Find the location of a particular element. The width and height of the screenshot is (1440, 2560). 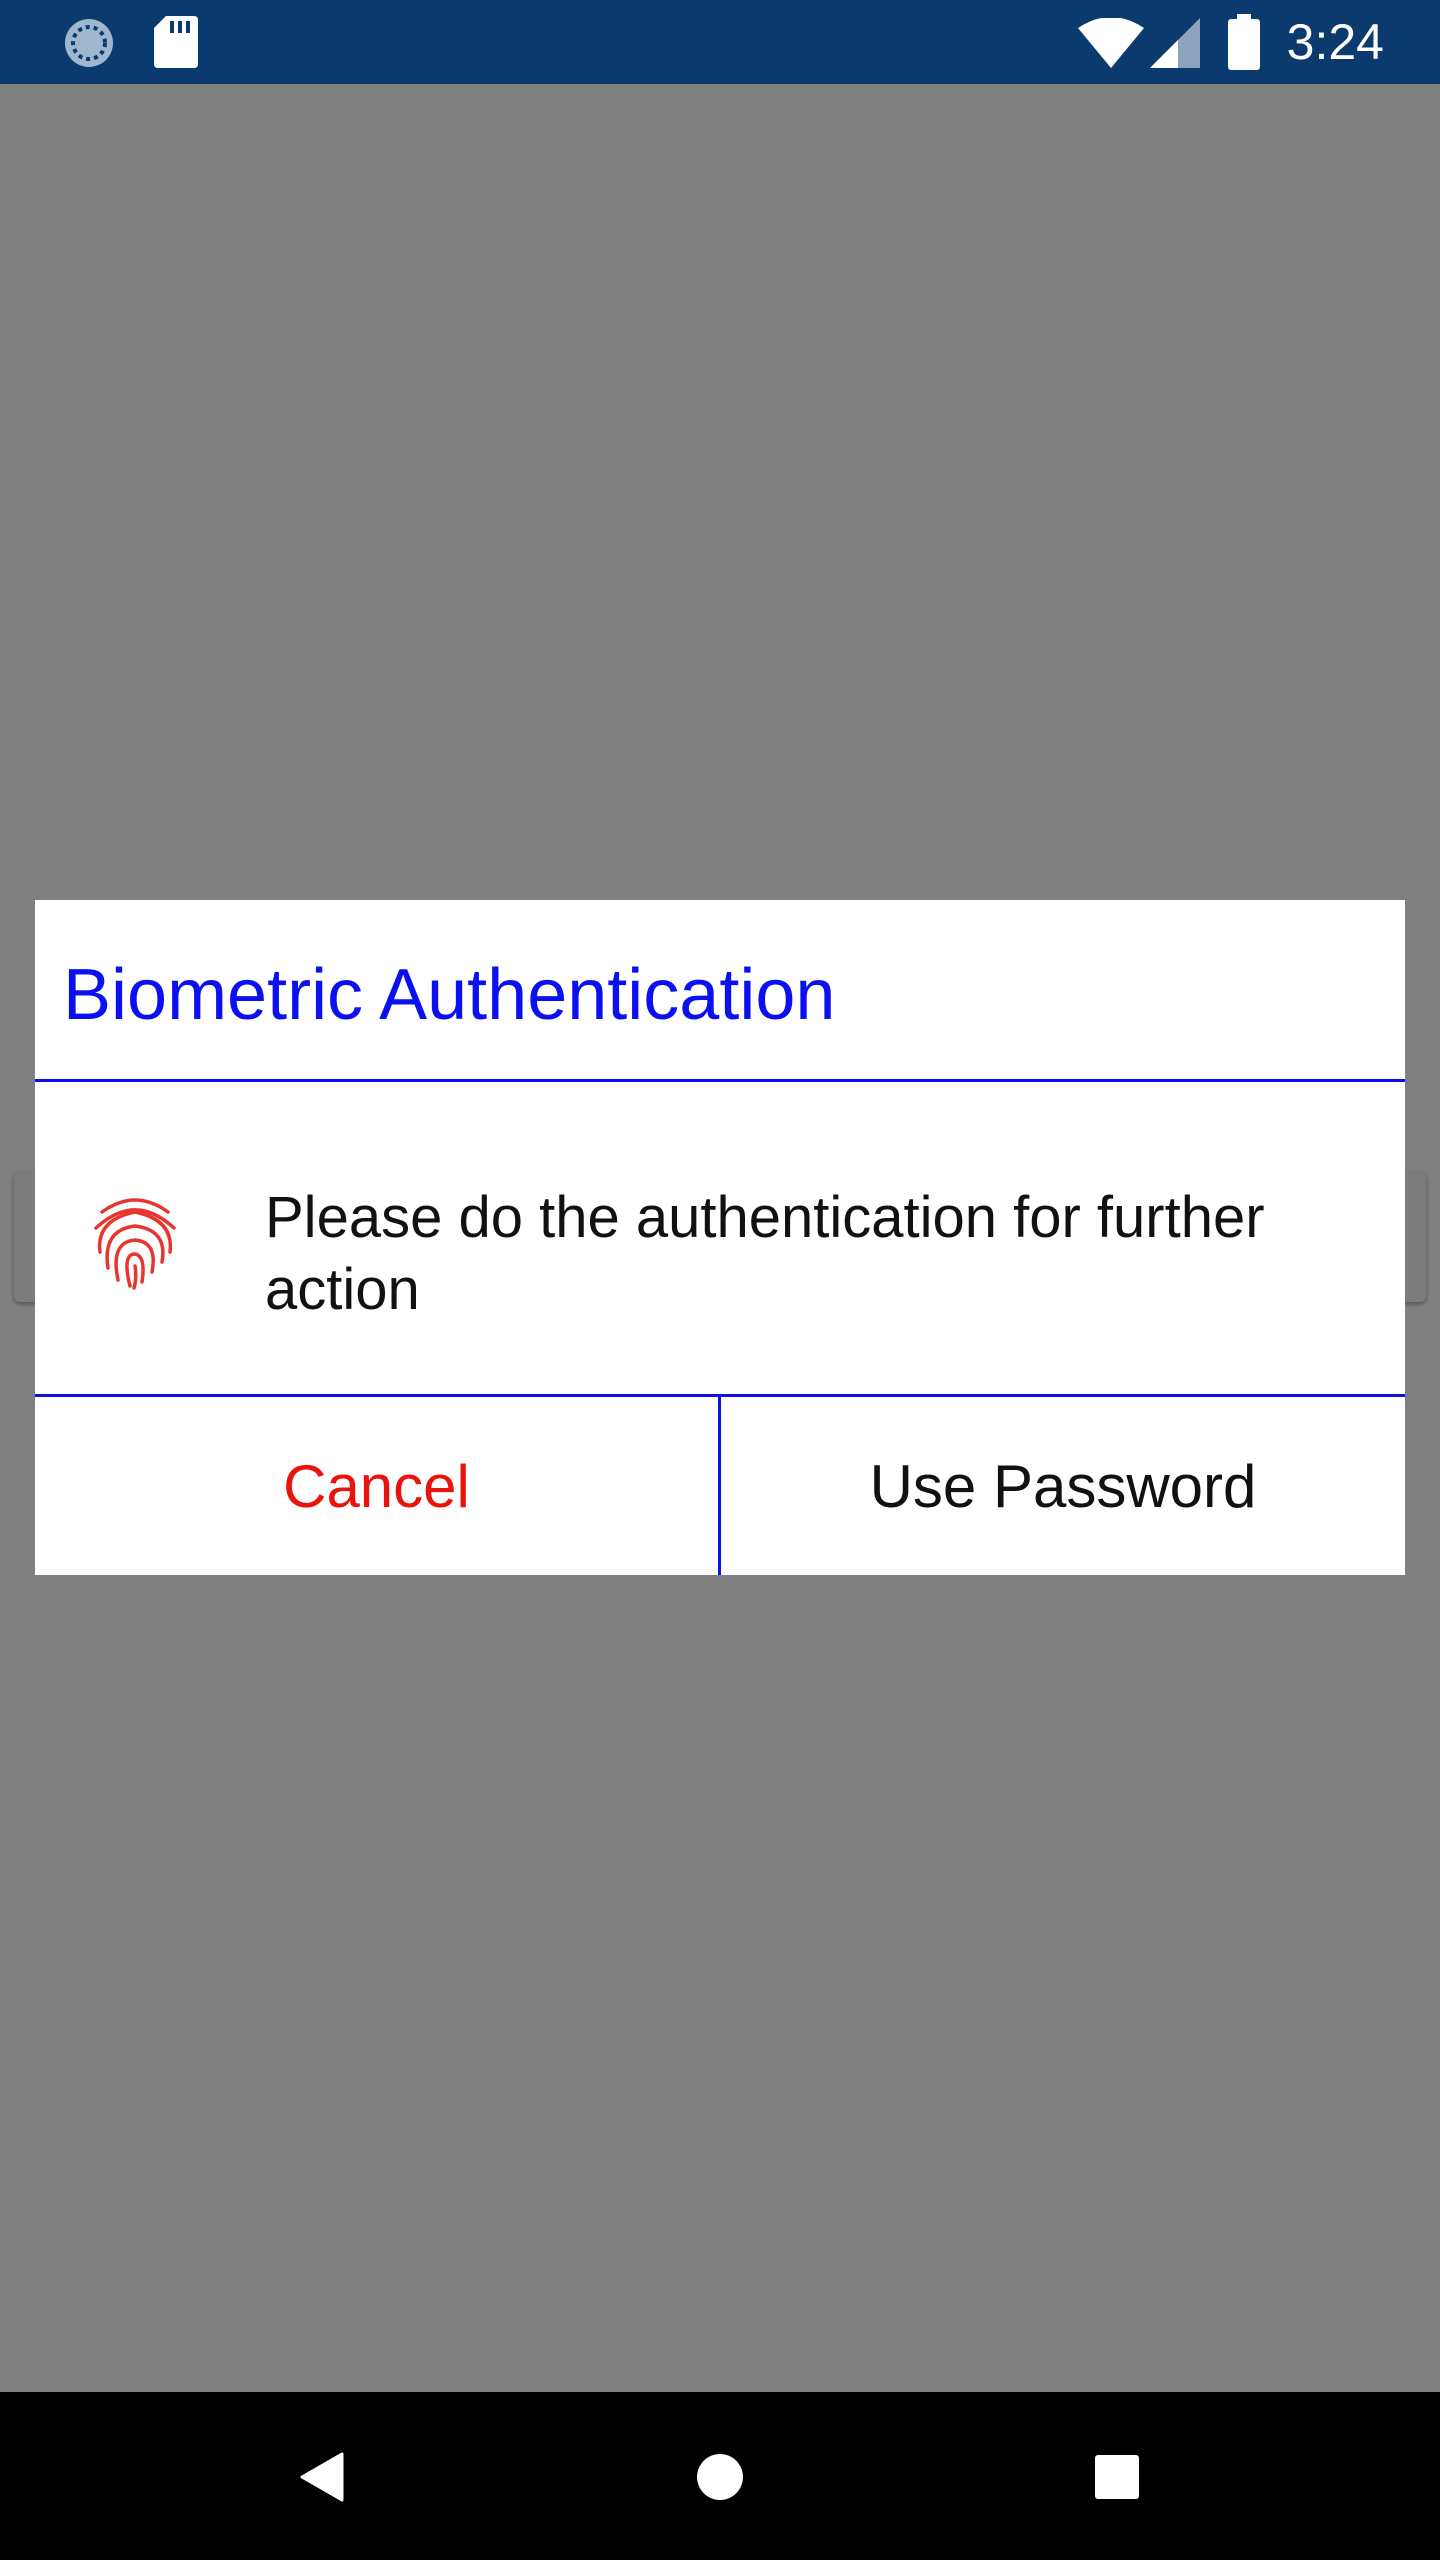

back-icon is located at coordinates (321, 2477).